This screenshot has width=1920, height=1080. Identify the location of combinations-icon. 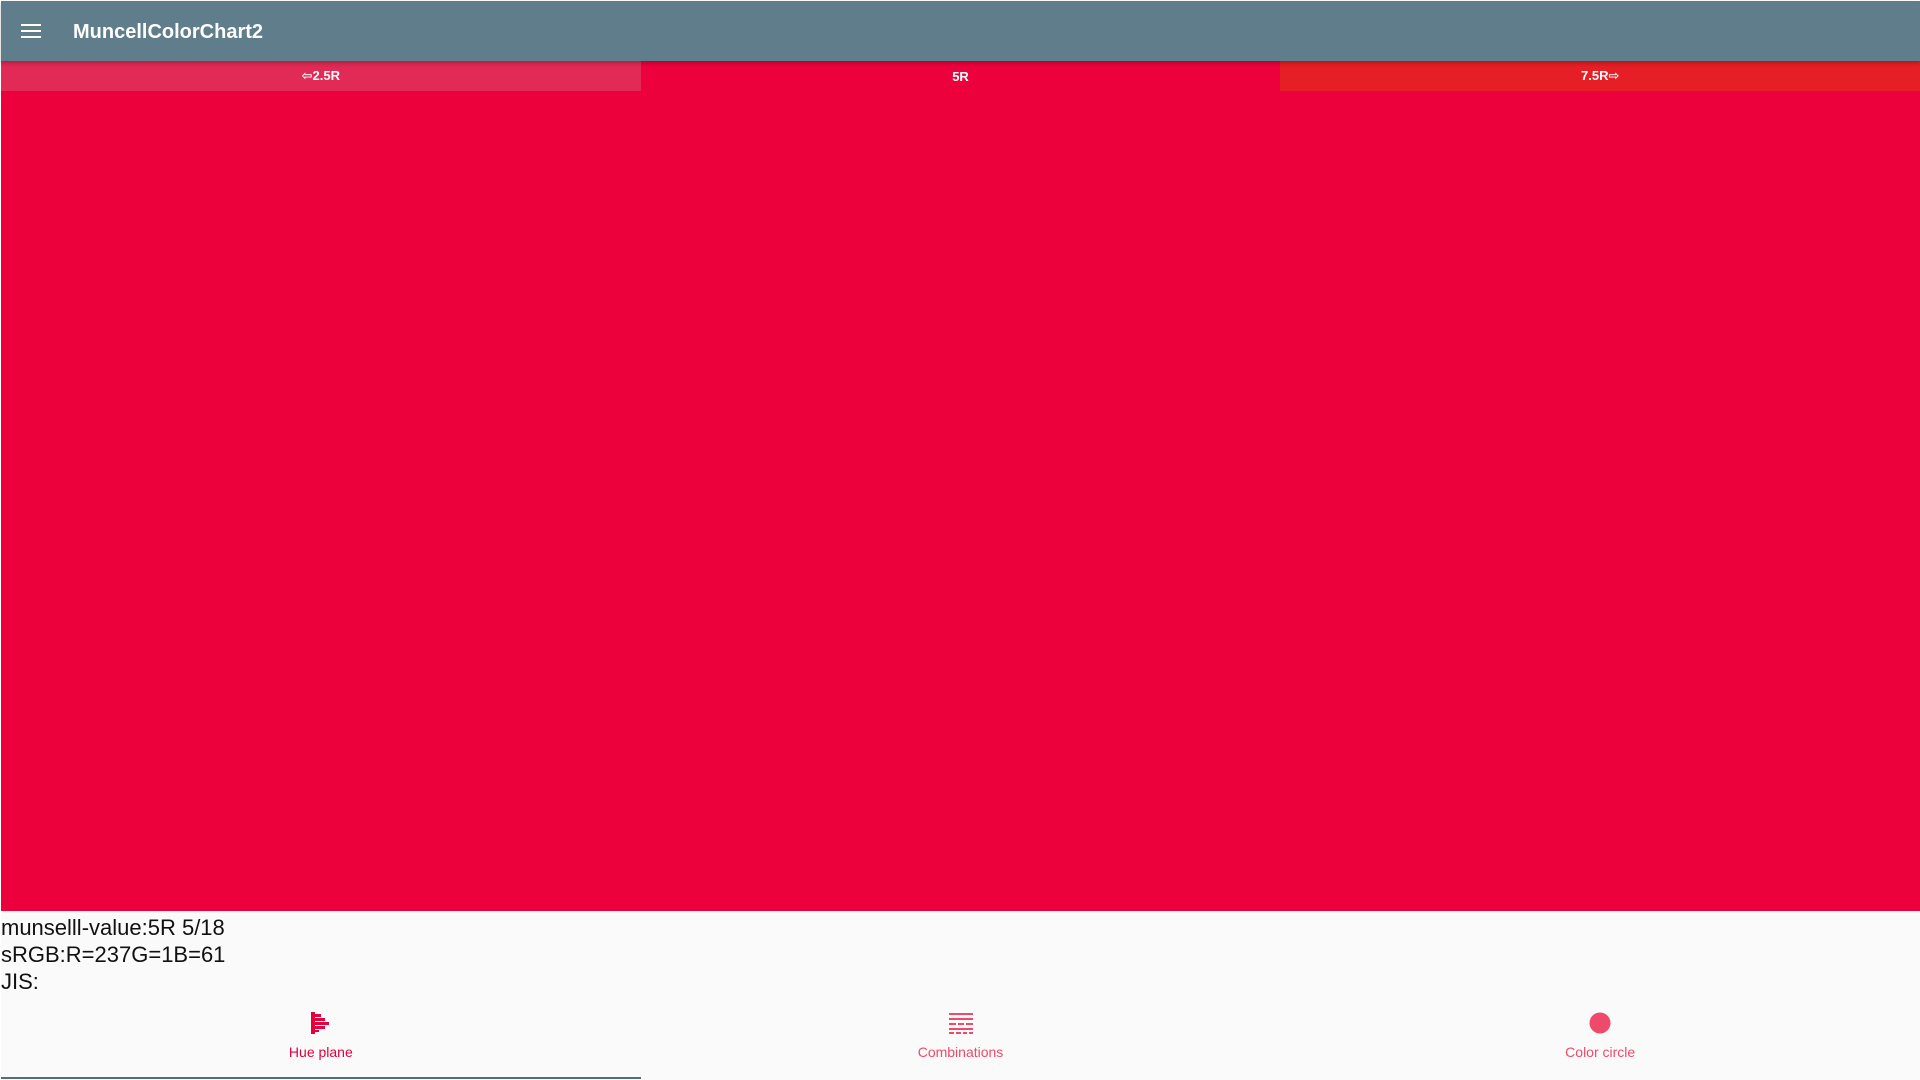
(961, 1023).